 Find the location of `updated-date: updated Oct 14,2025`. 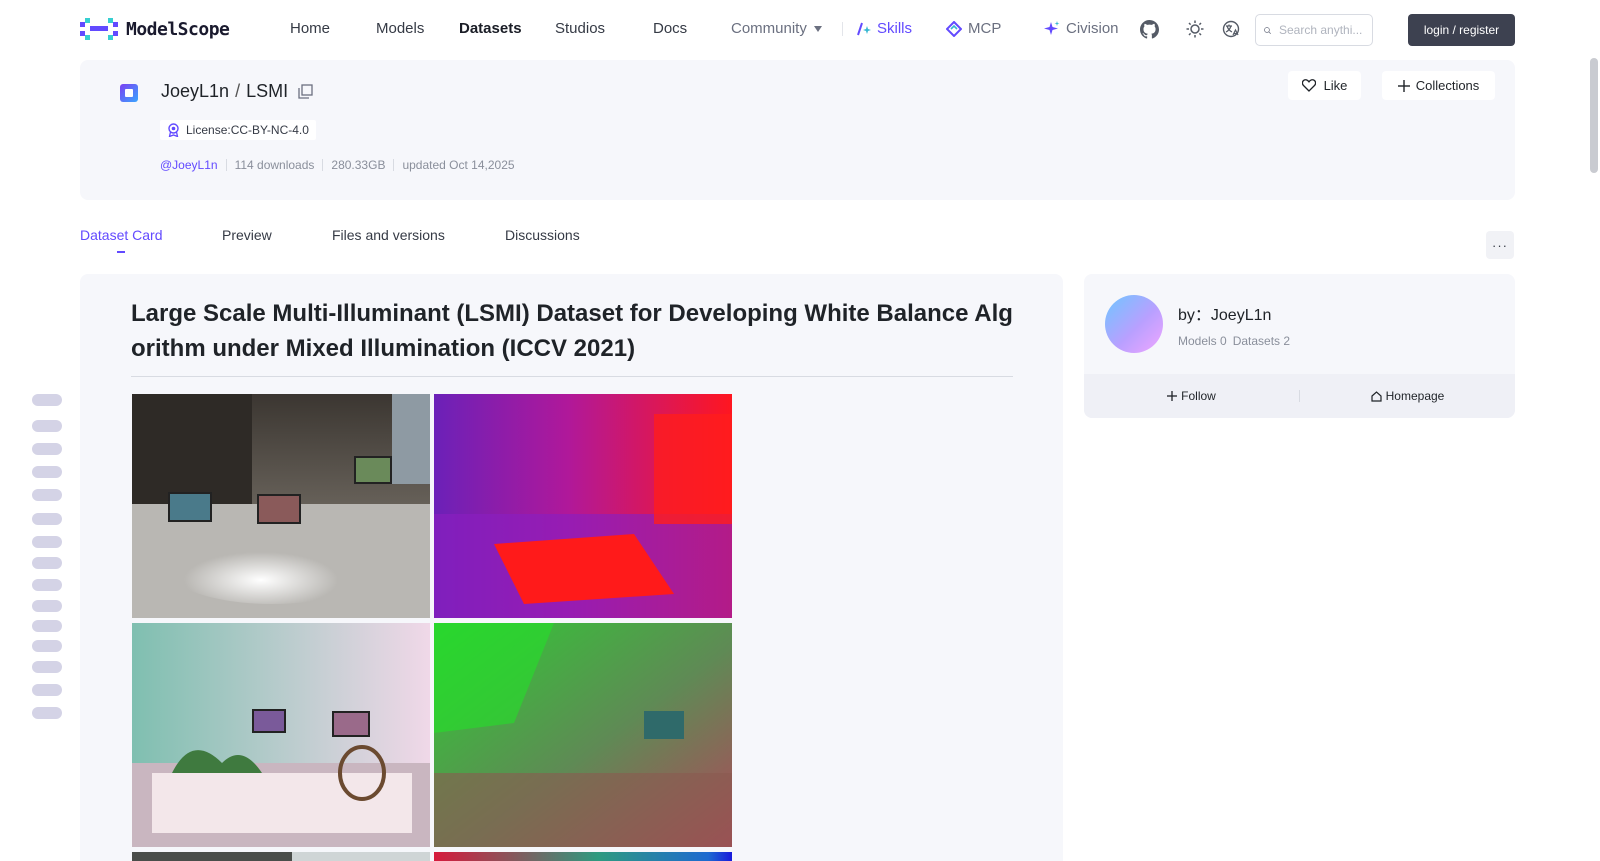

updated-date: updated Oct 14,2025 is located at coordinates (458, 165).